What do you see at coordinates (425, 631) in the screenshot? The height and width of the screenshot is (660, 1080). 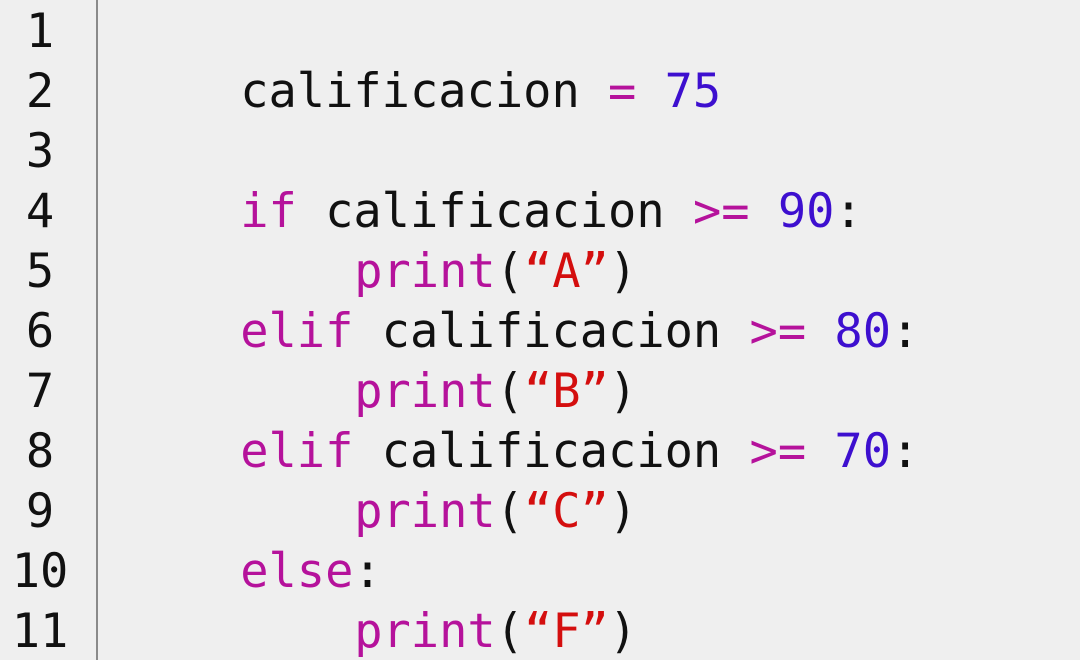 I see `print-function: print` at bounding box center [425, 631].